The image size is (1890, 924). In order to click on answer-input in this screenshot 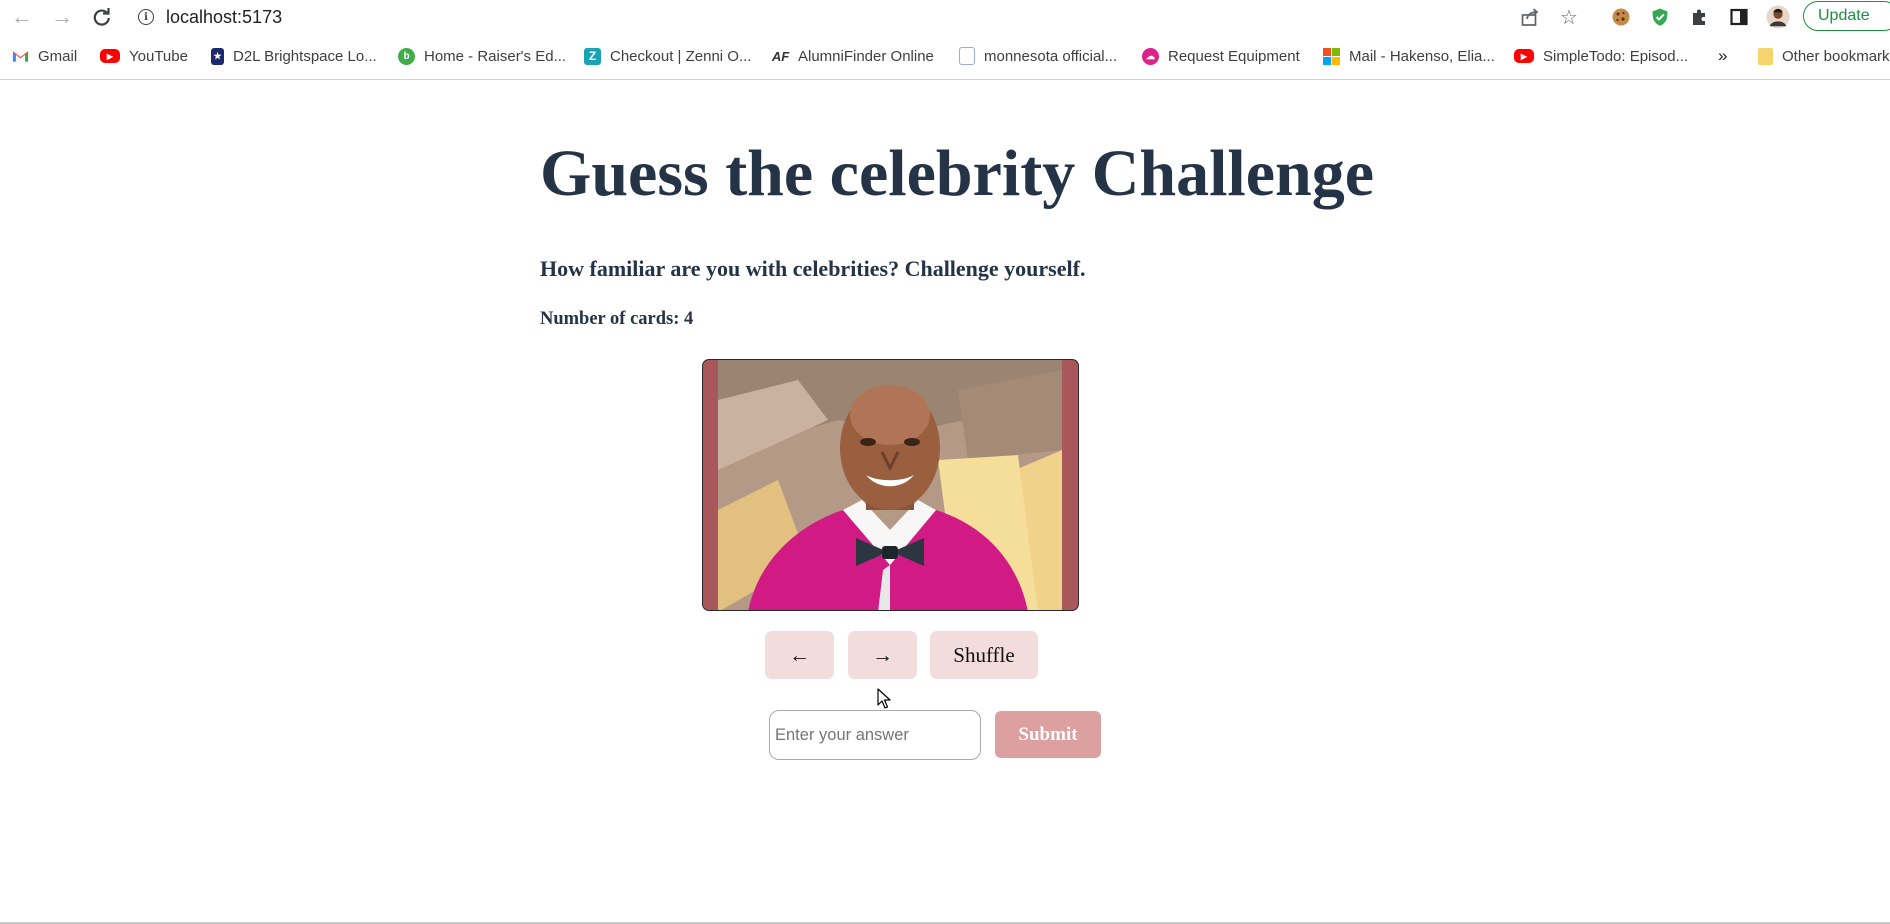, I will do `click(875, 735)`.